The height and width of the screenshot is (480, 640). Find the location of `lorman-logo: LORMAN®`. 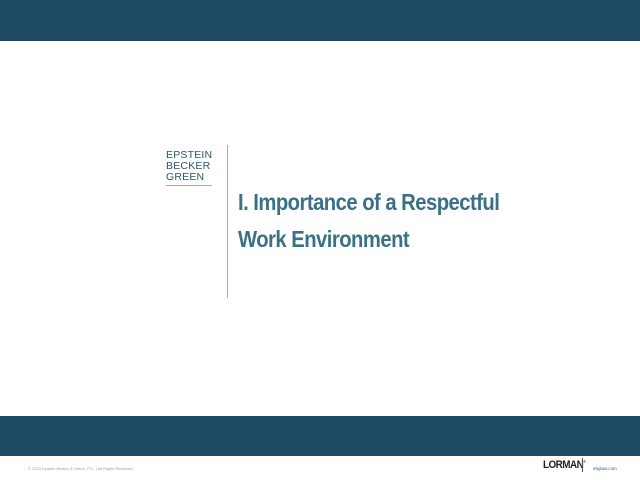

lorman-logo: LORMAN® is located at coordinates (564, 465).